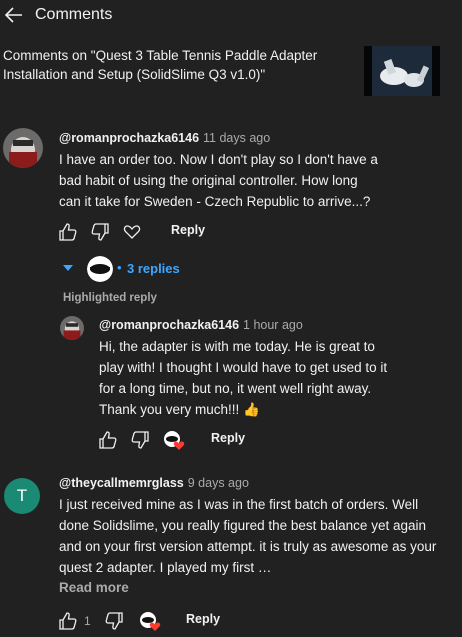 The width and height of the screenshot is (462, 637). What do you see at coordinates (14, 15) in the screenshot?
I see `back-arrow-icon` at bounding box center [14, 15].